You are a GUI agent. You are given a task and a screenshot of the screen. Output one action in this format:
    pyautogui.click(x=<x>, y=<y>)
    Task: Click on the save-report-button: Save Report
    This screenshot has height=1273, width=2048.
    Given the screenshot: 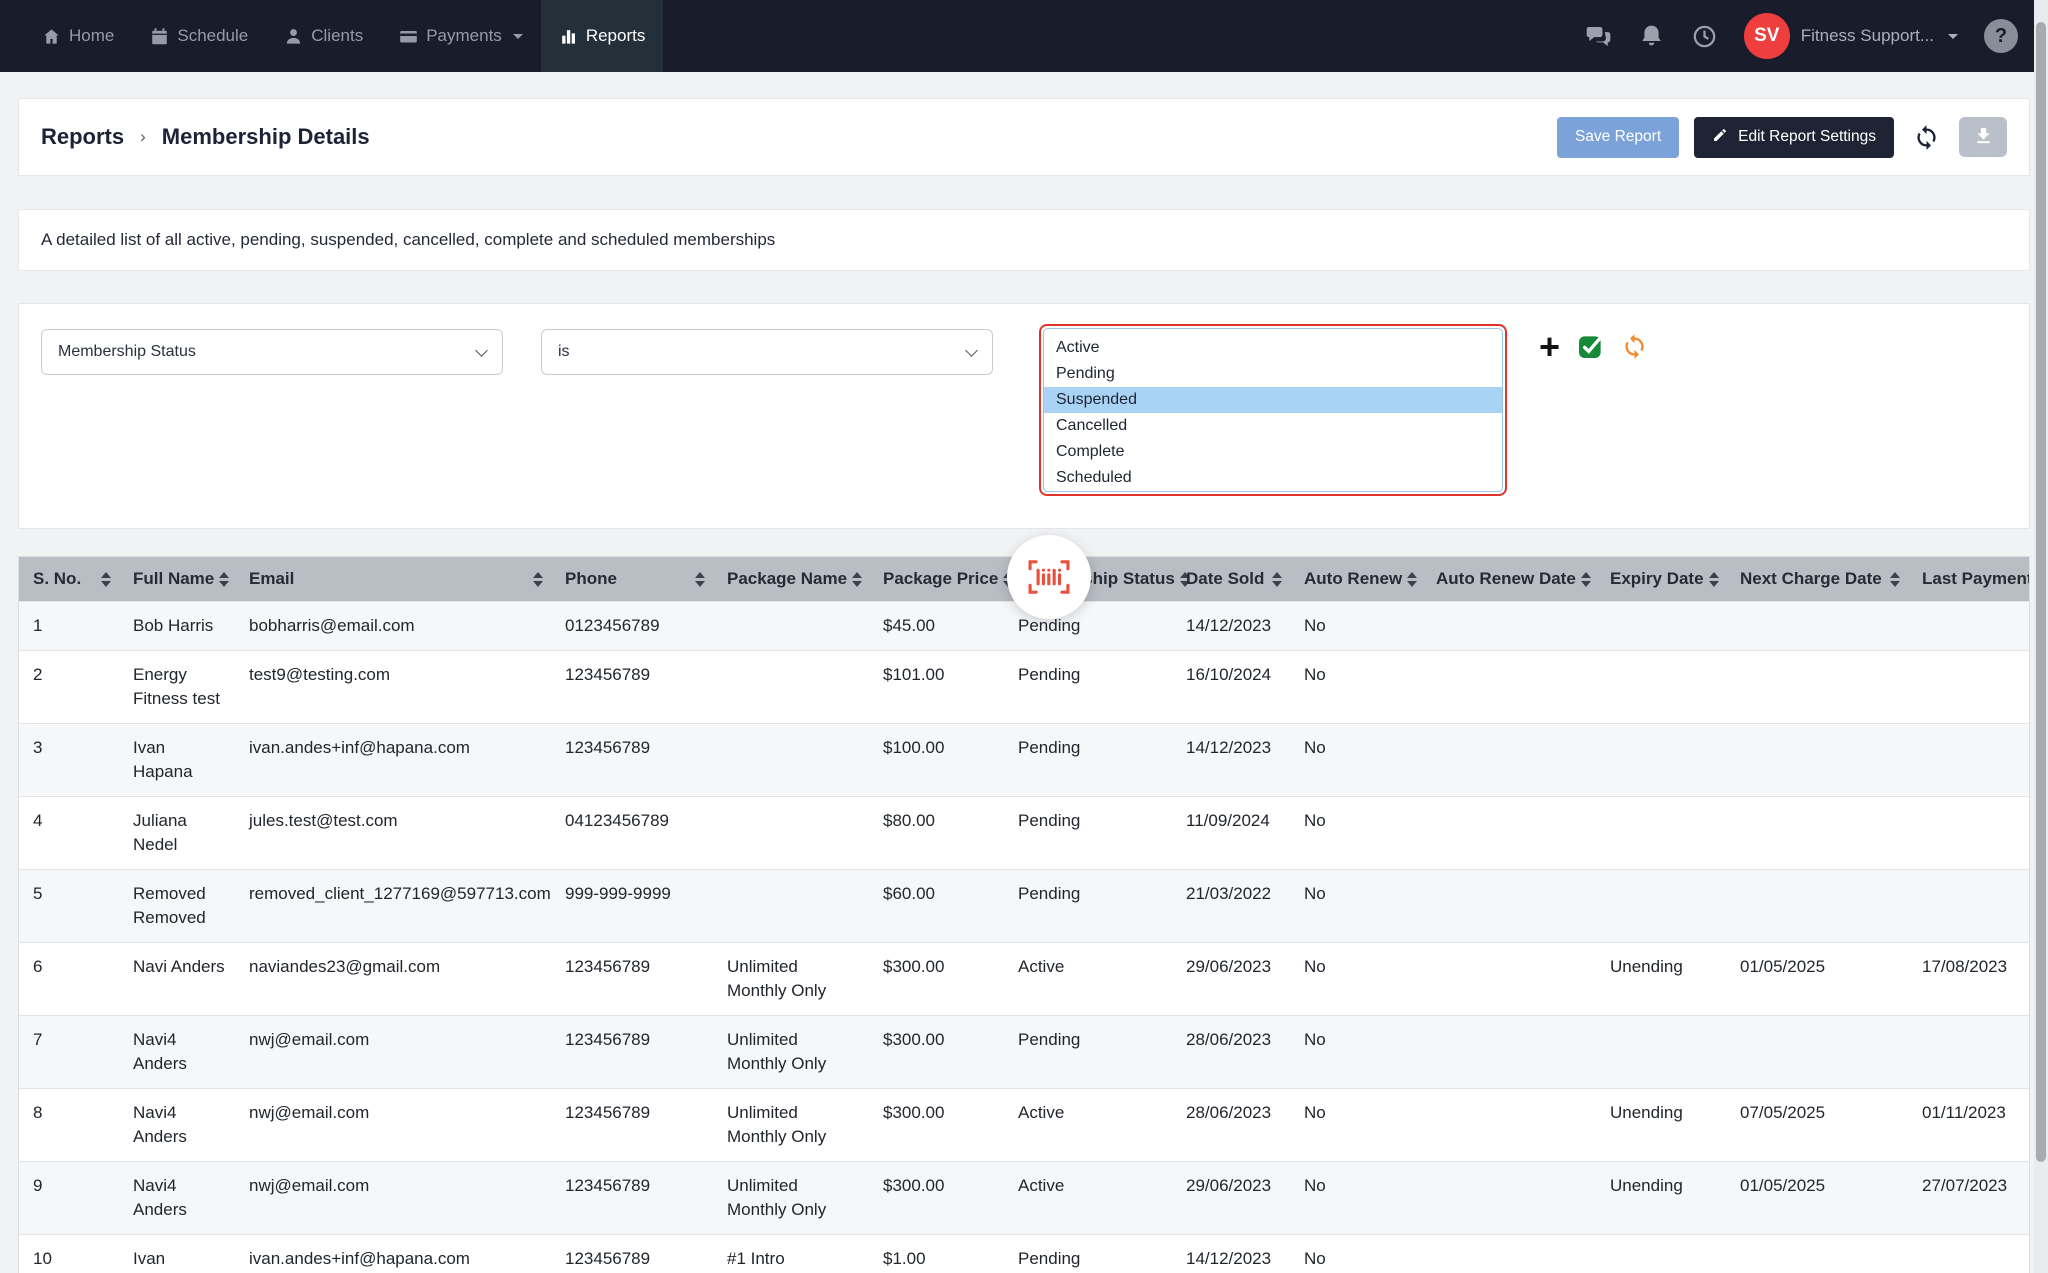 What is the action you would take?
    pyautogui.click(x=1618, y=137)
    